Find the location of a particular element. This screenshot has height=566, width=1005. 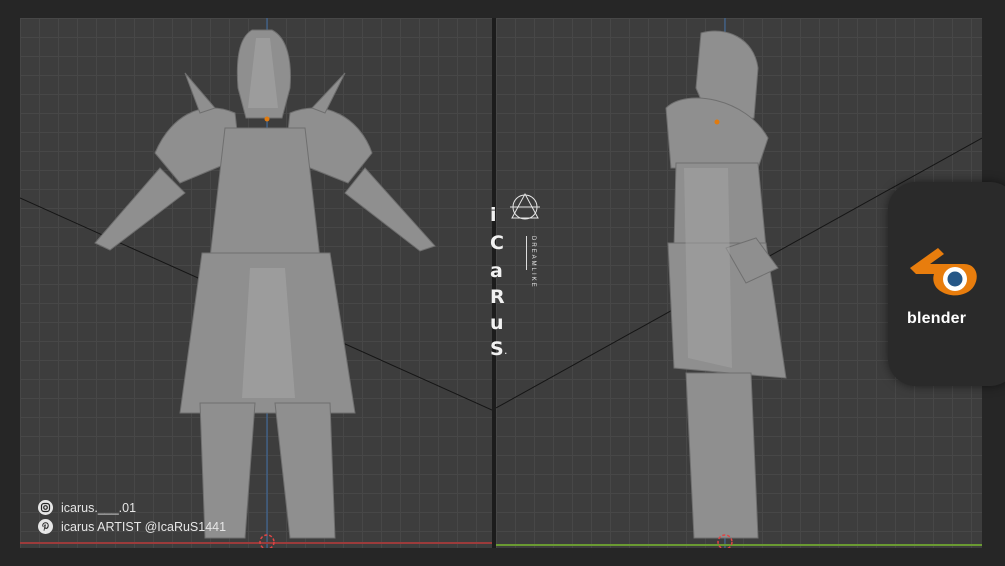

brand-letter-6: S is located at coordinates (497, 349).